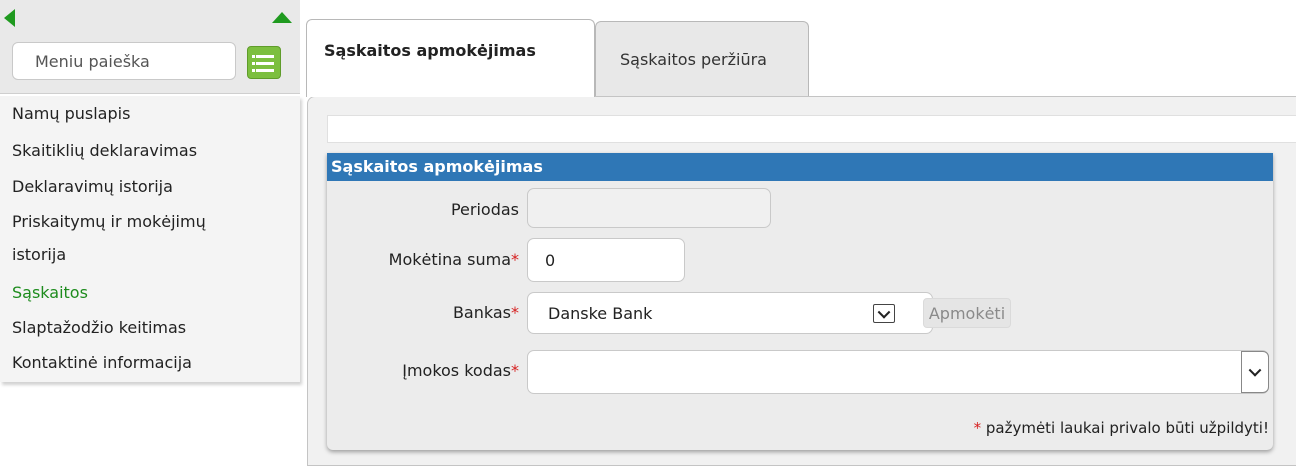 The height and width of the screenshot is (466, 1296). I want to click on menu-search-input, so click(124, 61).